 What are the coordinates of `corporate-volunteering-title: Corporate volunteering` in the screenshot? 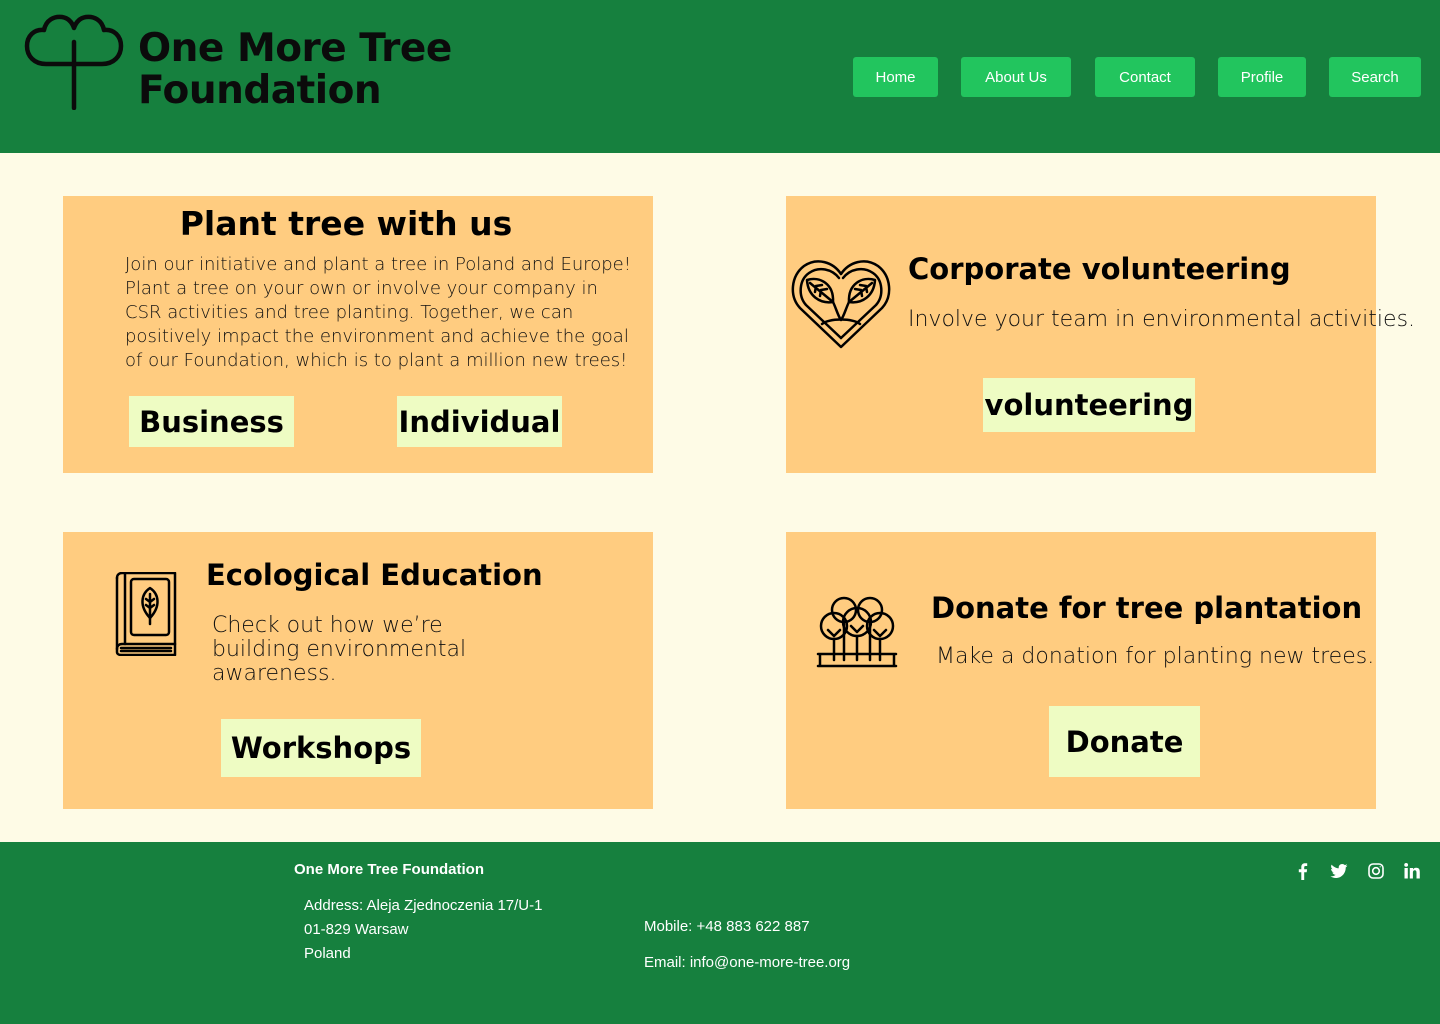 It's located at (1099, 269).